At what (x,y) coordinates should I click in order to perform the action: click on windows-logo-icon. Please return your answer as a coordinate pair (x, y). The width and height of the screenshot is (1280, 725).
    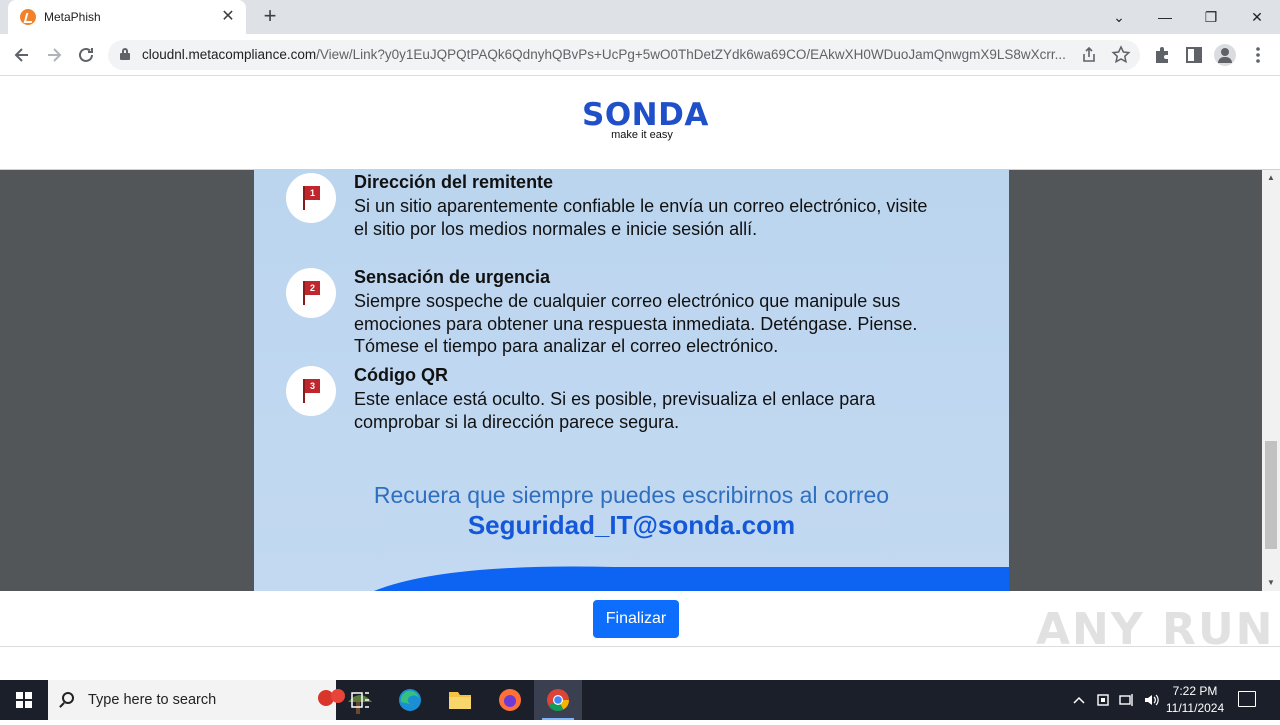
    Looking at the image, I should click on (24, 700).